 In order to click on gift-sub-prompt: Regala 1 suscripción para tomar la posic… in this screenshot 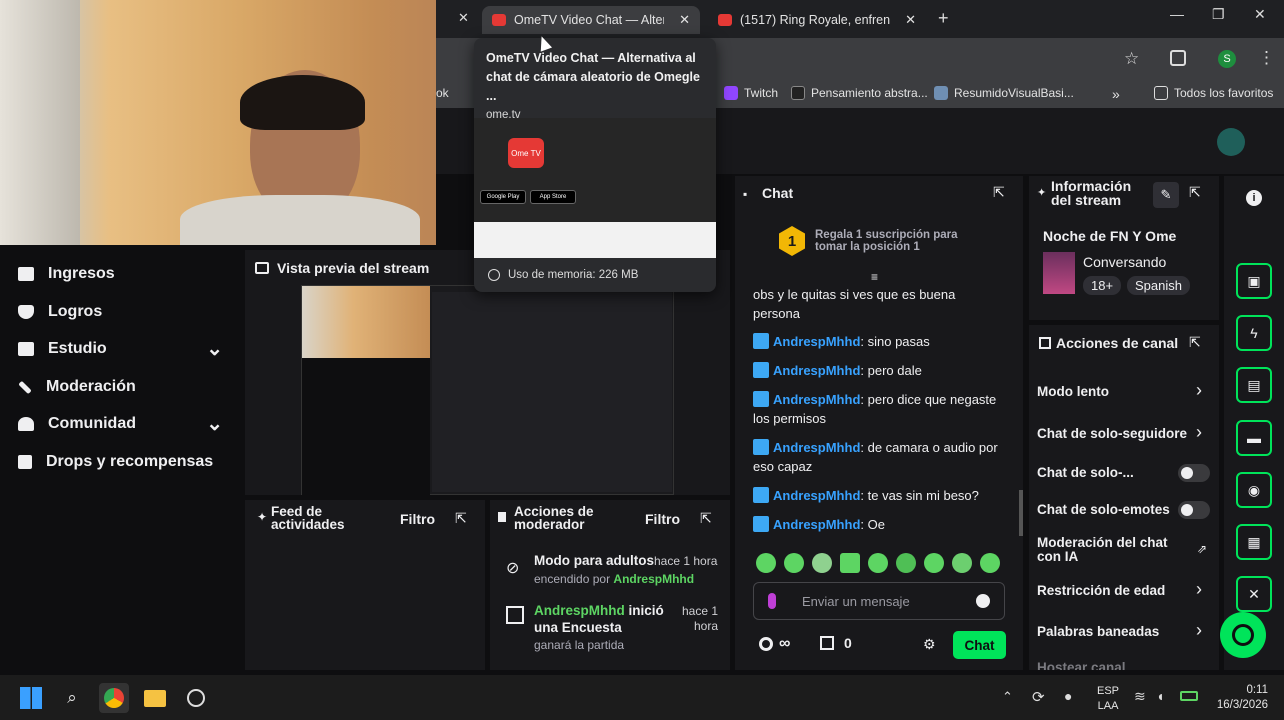, I will do `click(890, 241)`.